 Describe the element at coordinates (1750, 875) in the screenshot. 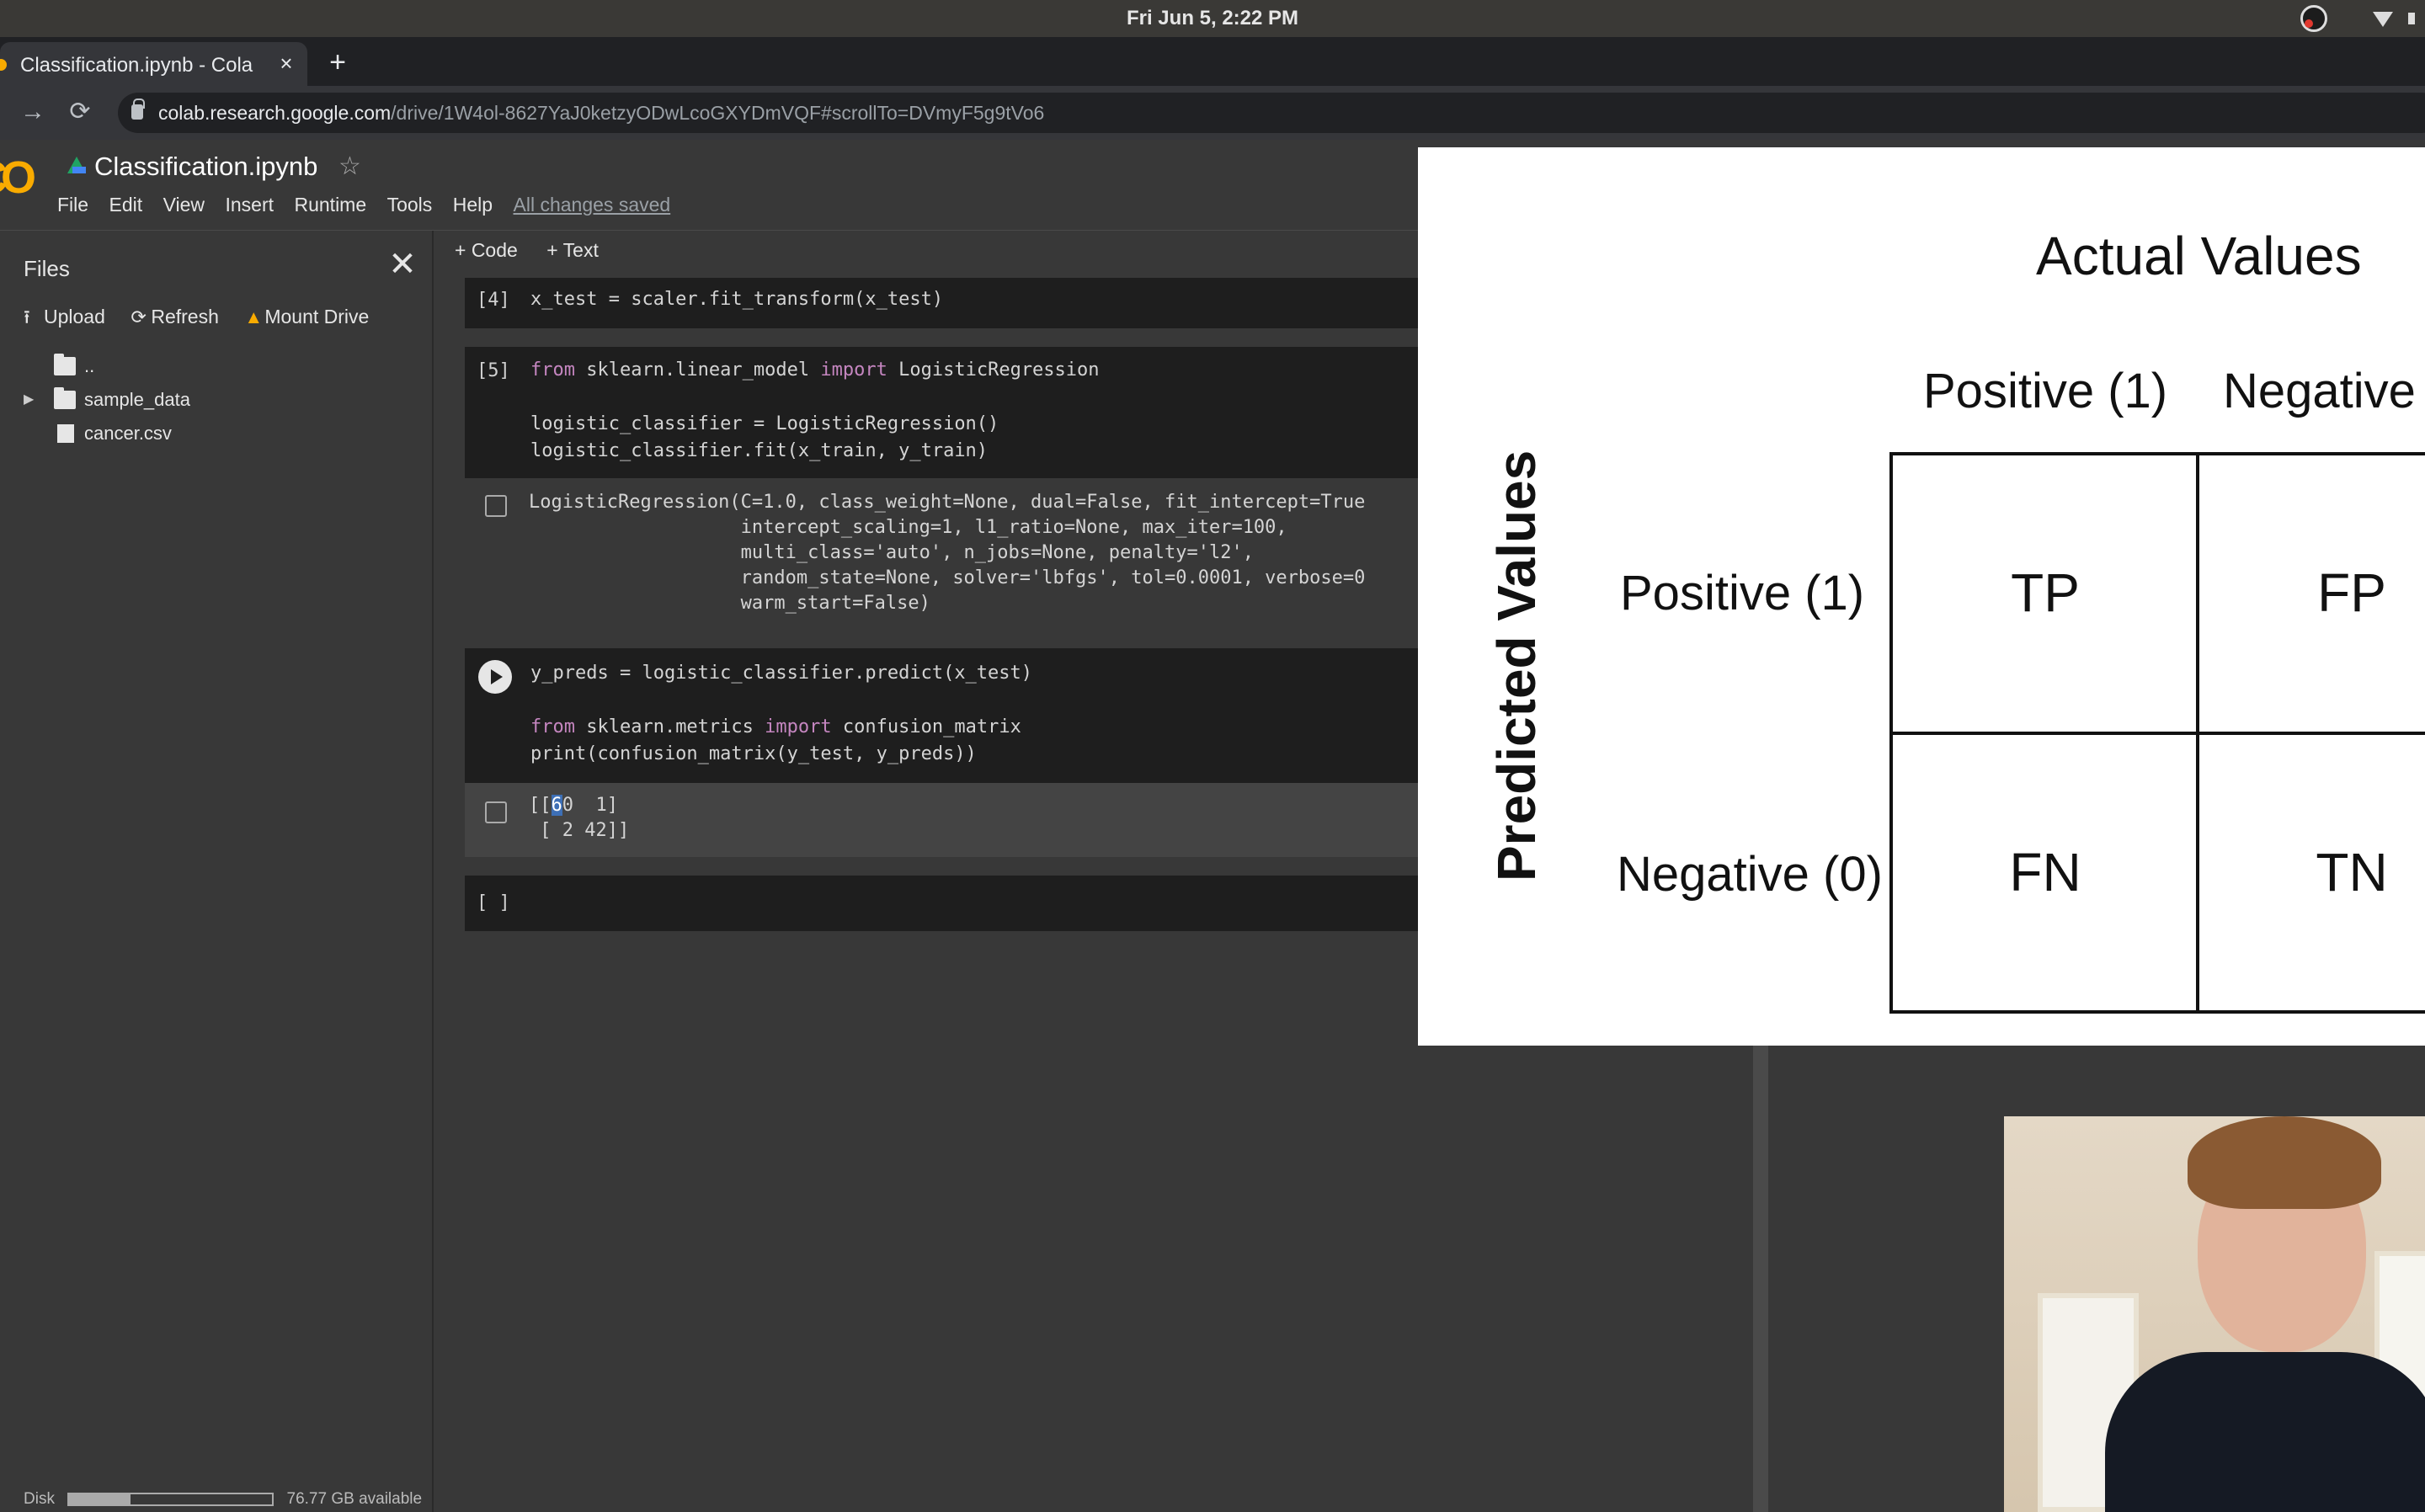

I see `row-header-negative: Negative (0)` at that location.